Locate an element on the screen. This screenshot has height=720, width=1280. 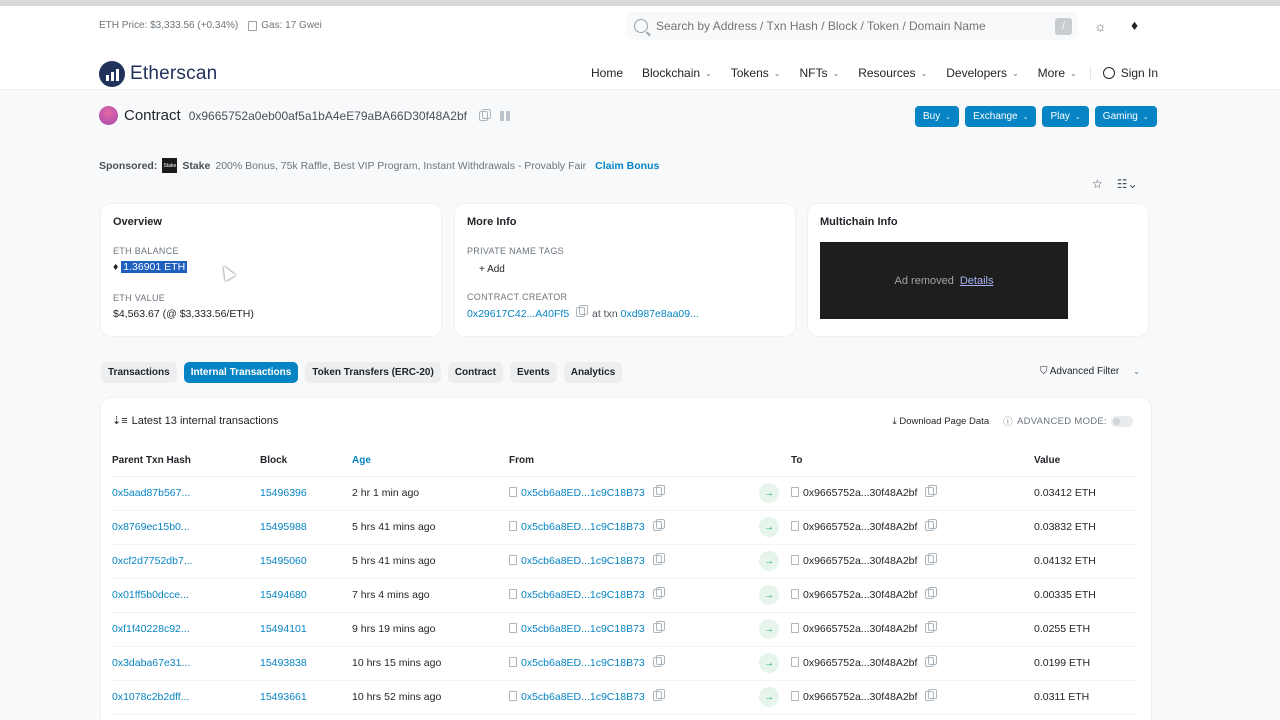
search-input is located at coordinates (846, 26).